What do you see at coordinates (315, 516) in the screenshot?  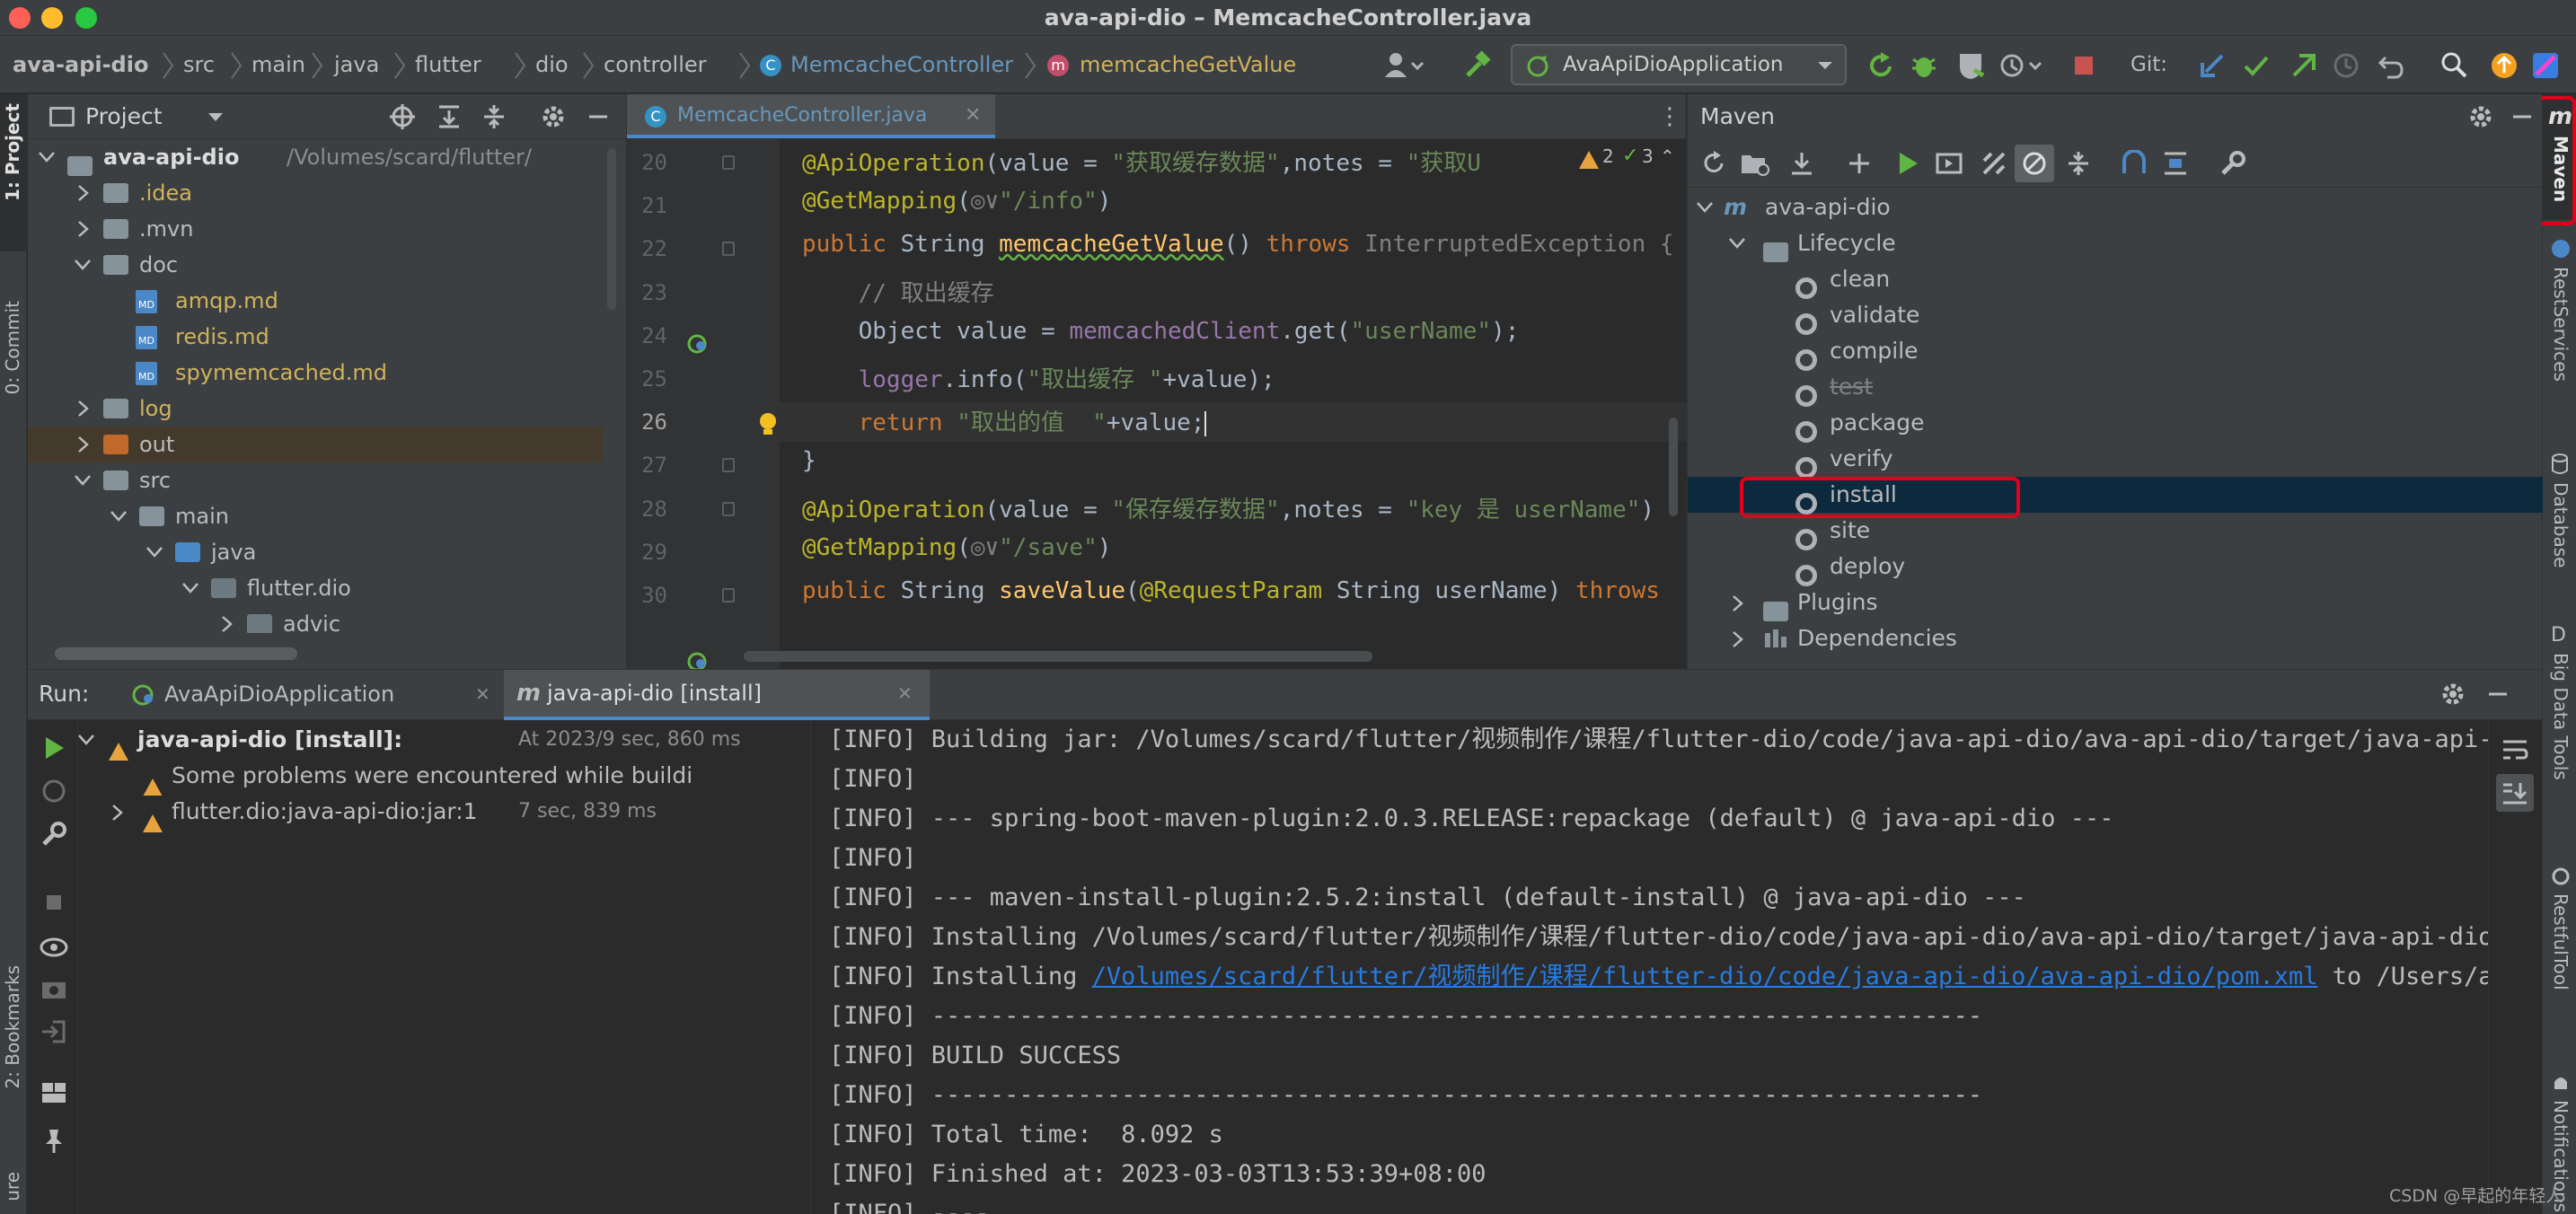 I see `tree-item: main` at bounding box center [315, 516].